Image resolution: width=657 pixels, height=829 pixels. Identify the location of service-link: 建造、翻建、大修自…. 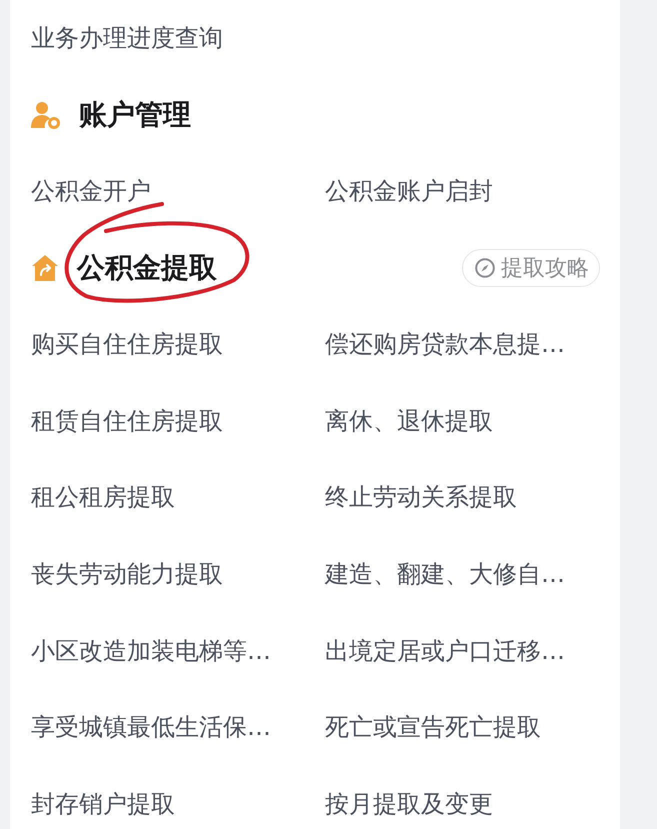
(445, 574).